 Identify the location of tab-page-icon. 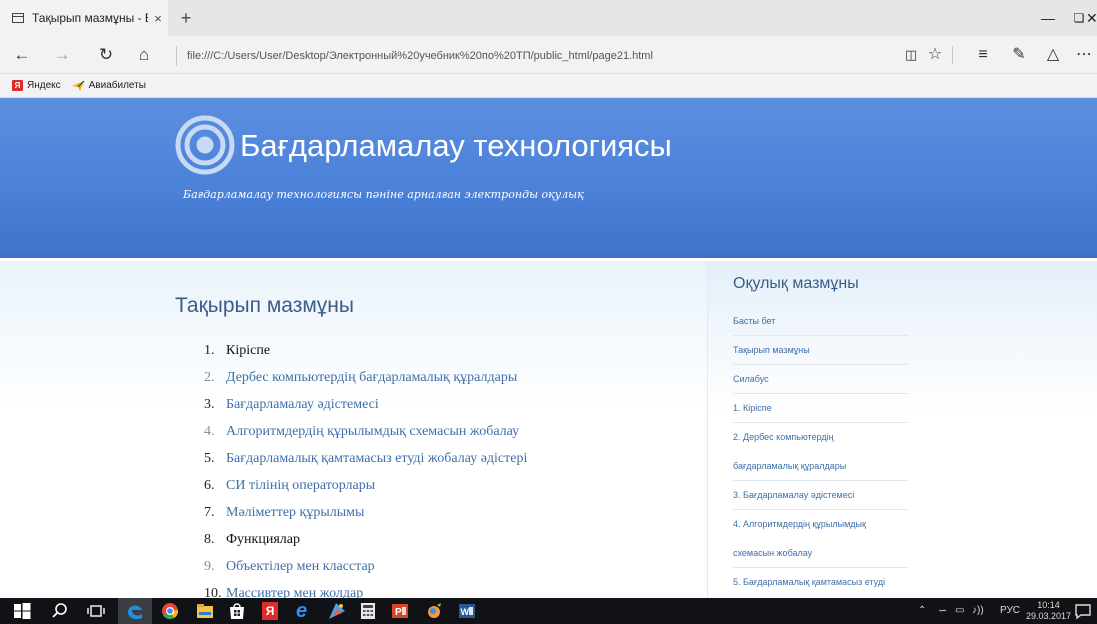
(18, 18).